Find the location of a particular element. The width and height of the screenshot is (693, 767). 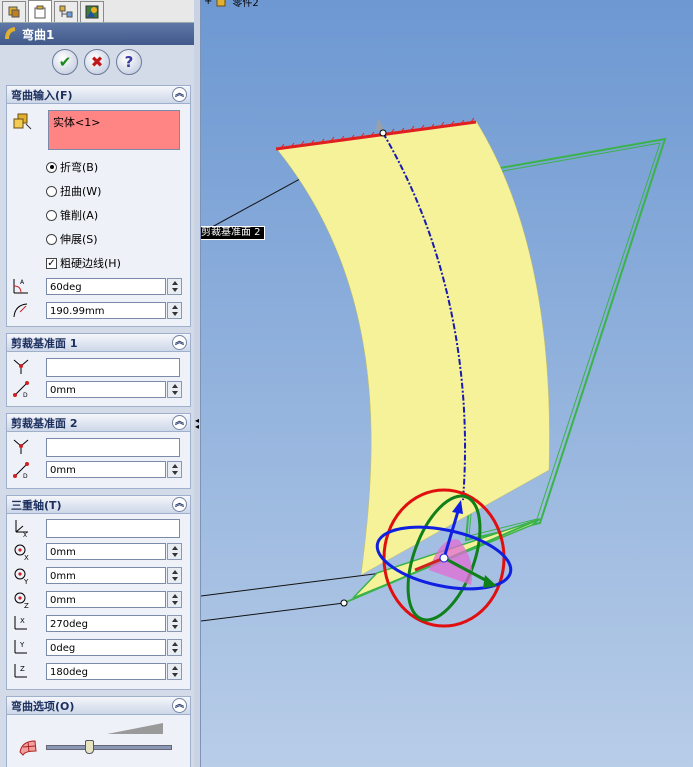

trim-plane1-spinner is located at coordinates (174, 389).